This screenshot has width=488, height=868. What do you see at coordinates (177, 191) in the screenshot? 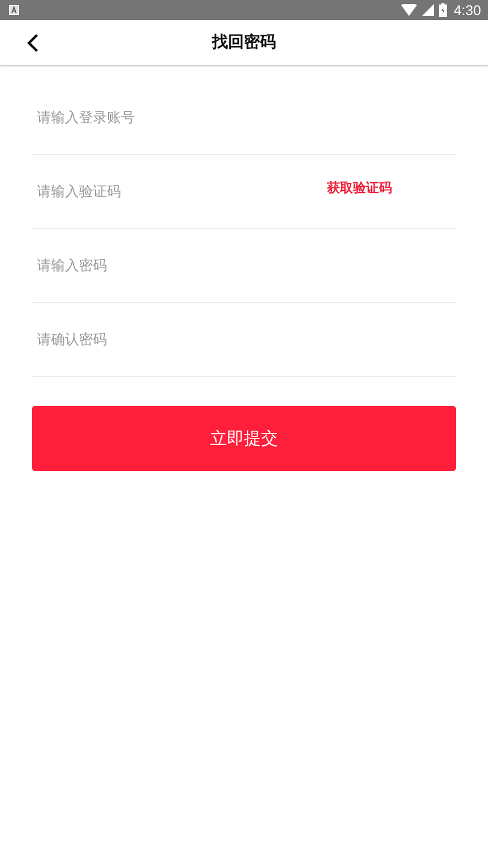
I see `input-field: 请输入验证码` at bounding box center [177, 191].